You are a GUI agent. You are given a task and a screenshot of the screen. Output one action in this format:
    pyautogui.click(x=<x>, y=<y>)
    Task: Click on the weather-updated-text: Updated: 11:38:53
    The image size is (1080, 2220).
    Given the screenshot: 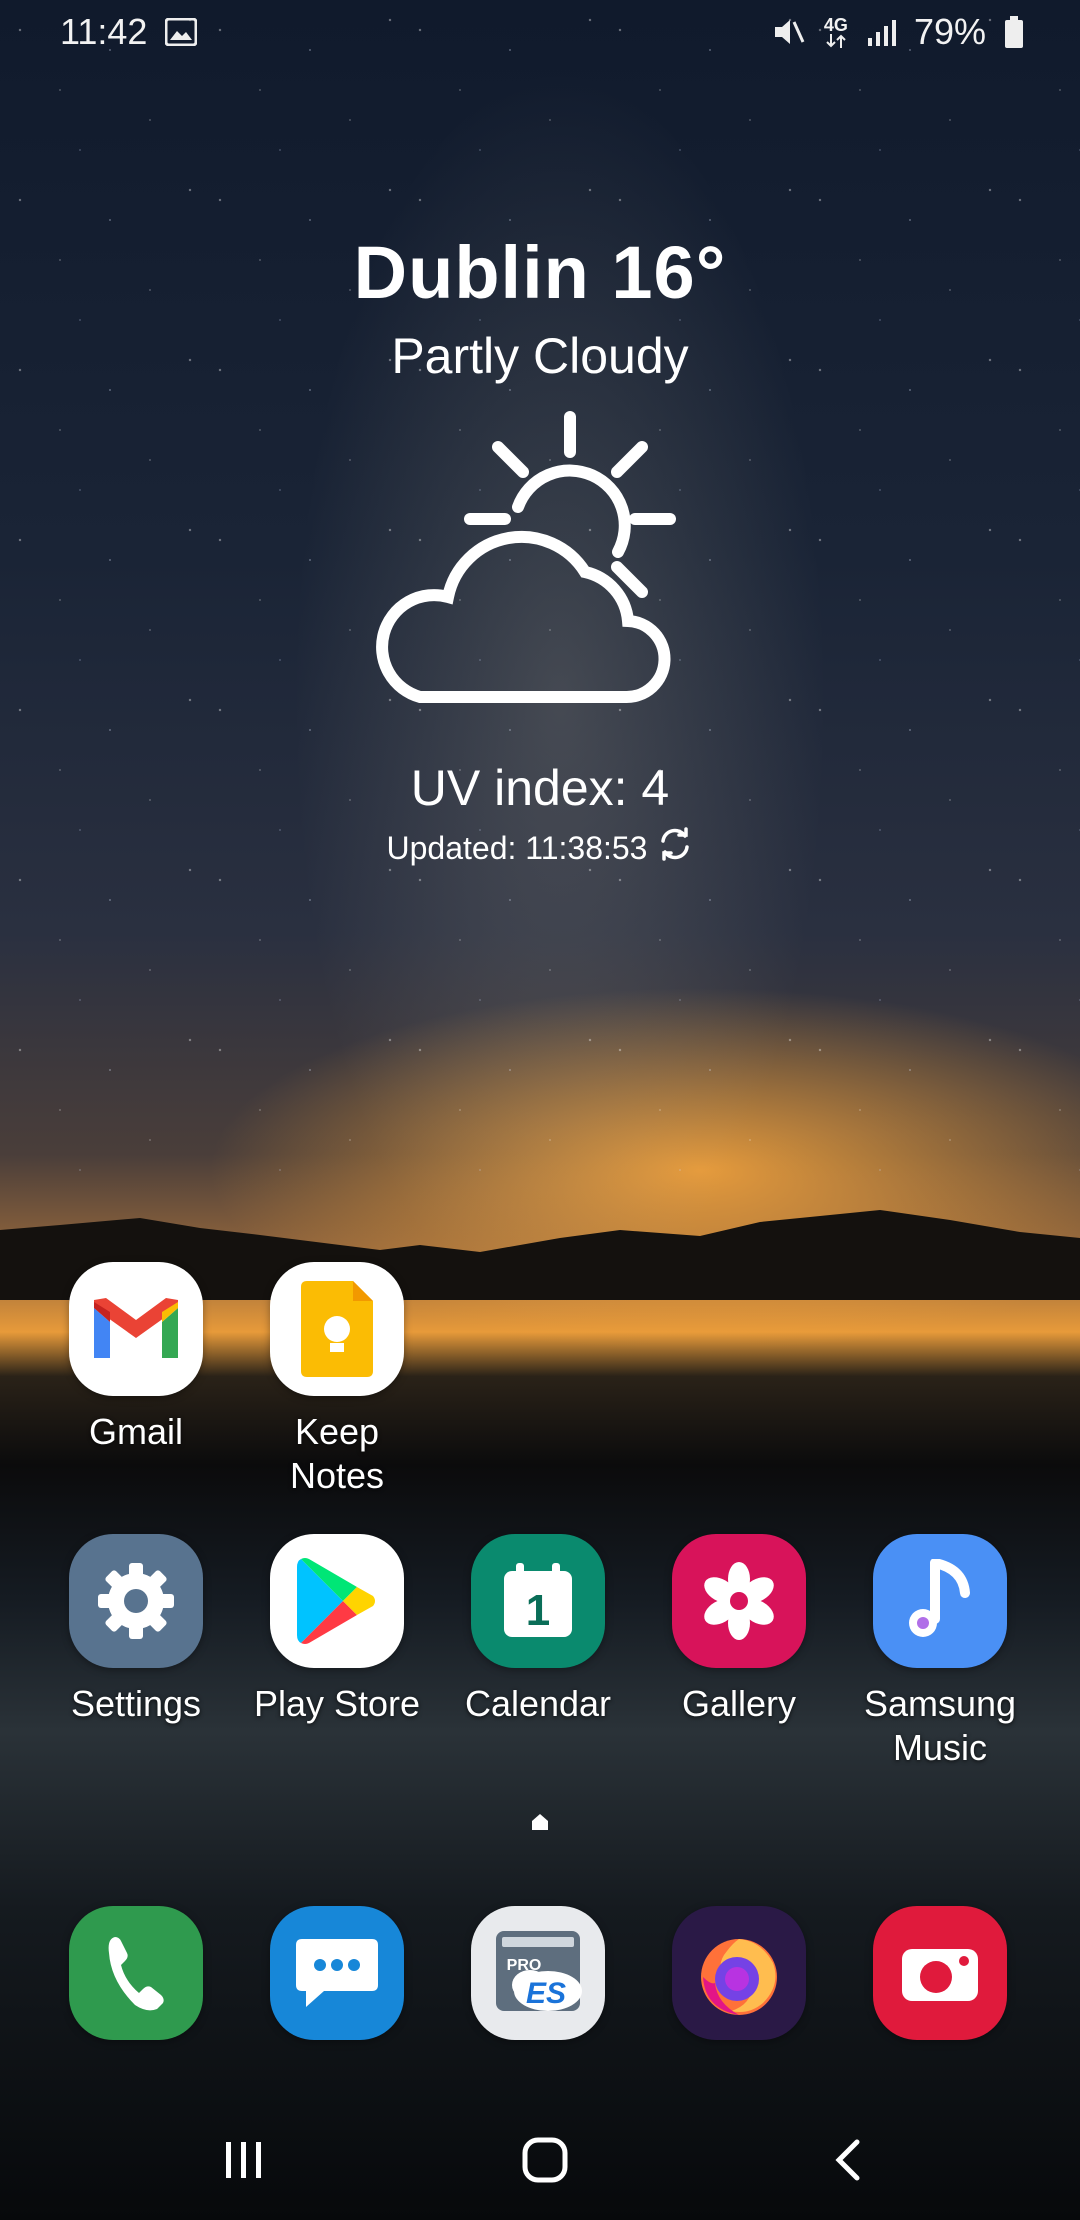 What is the action you would take?
    pyautogui.click(x=517, y=847)
    